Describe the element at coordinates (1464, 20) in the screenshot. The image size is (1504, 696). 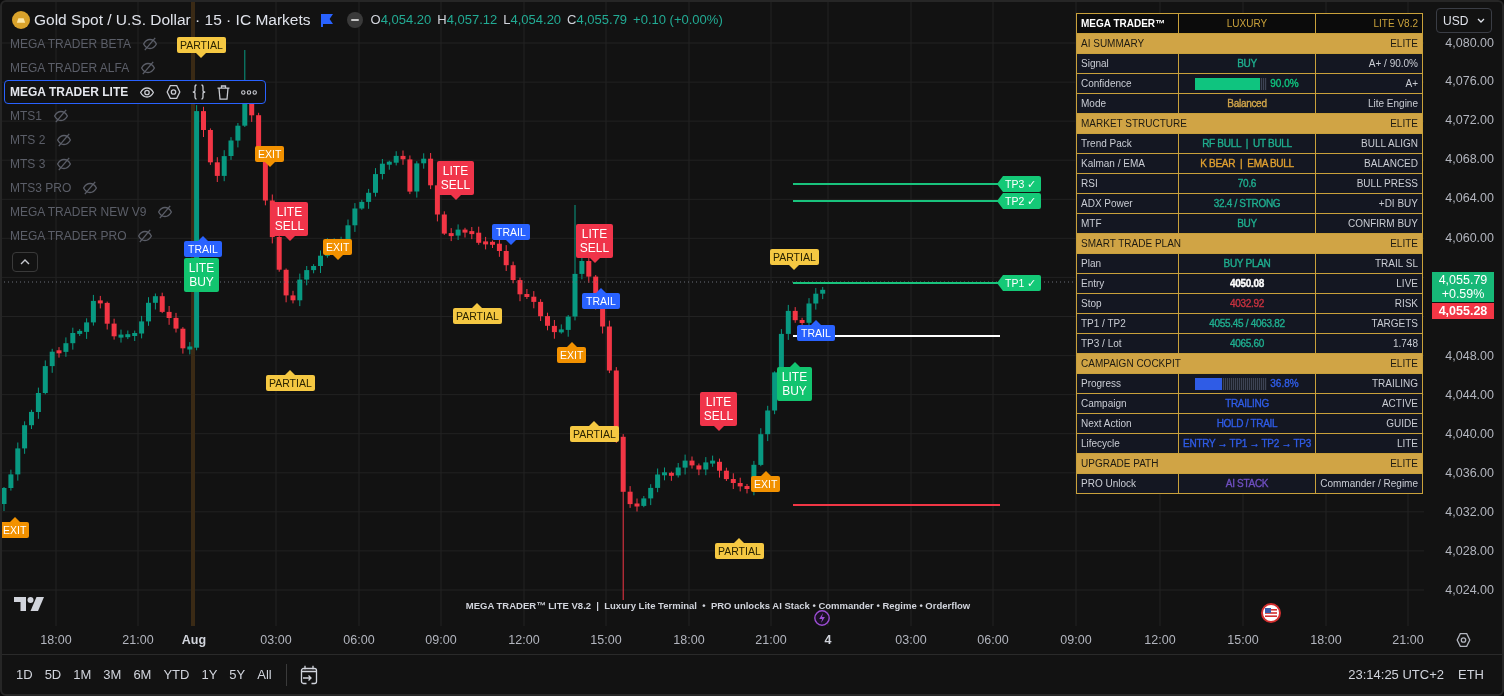
I see `currency-dropdown: USD` at that location.